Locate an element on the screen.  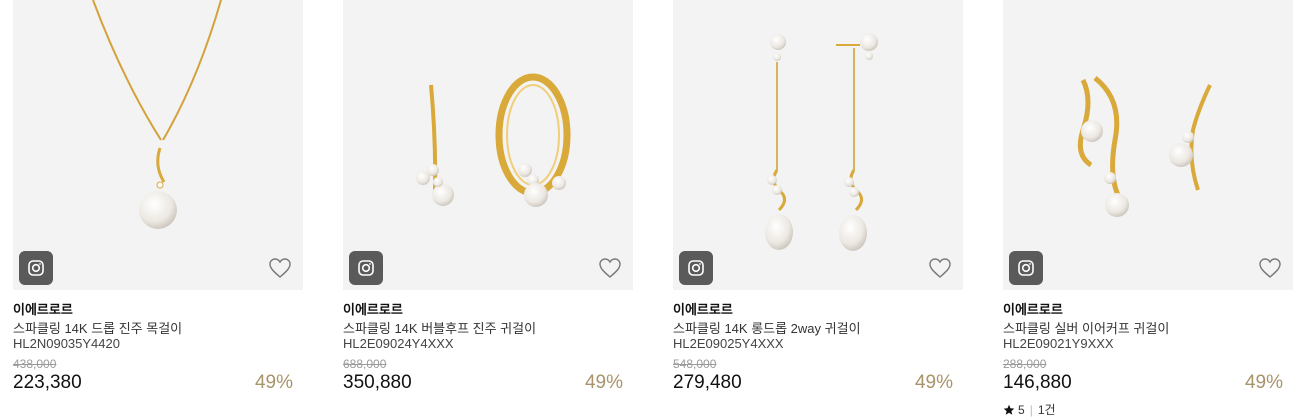
sale-price: 223,380 is located at coordinates (47, 382).